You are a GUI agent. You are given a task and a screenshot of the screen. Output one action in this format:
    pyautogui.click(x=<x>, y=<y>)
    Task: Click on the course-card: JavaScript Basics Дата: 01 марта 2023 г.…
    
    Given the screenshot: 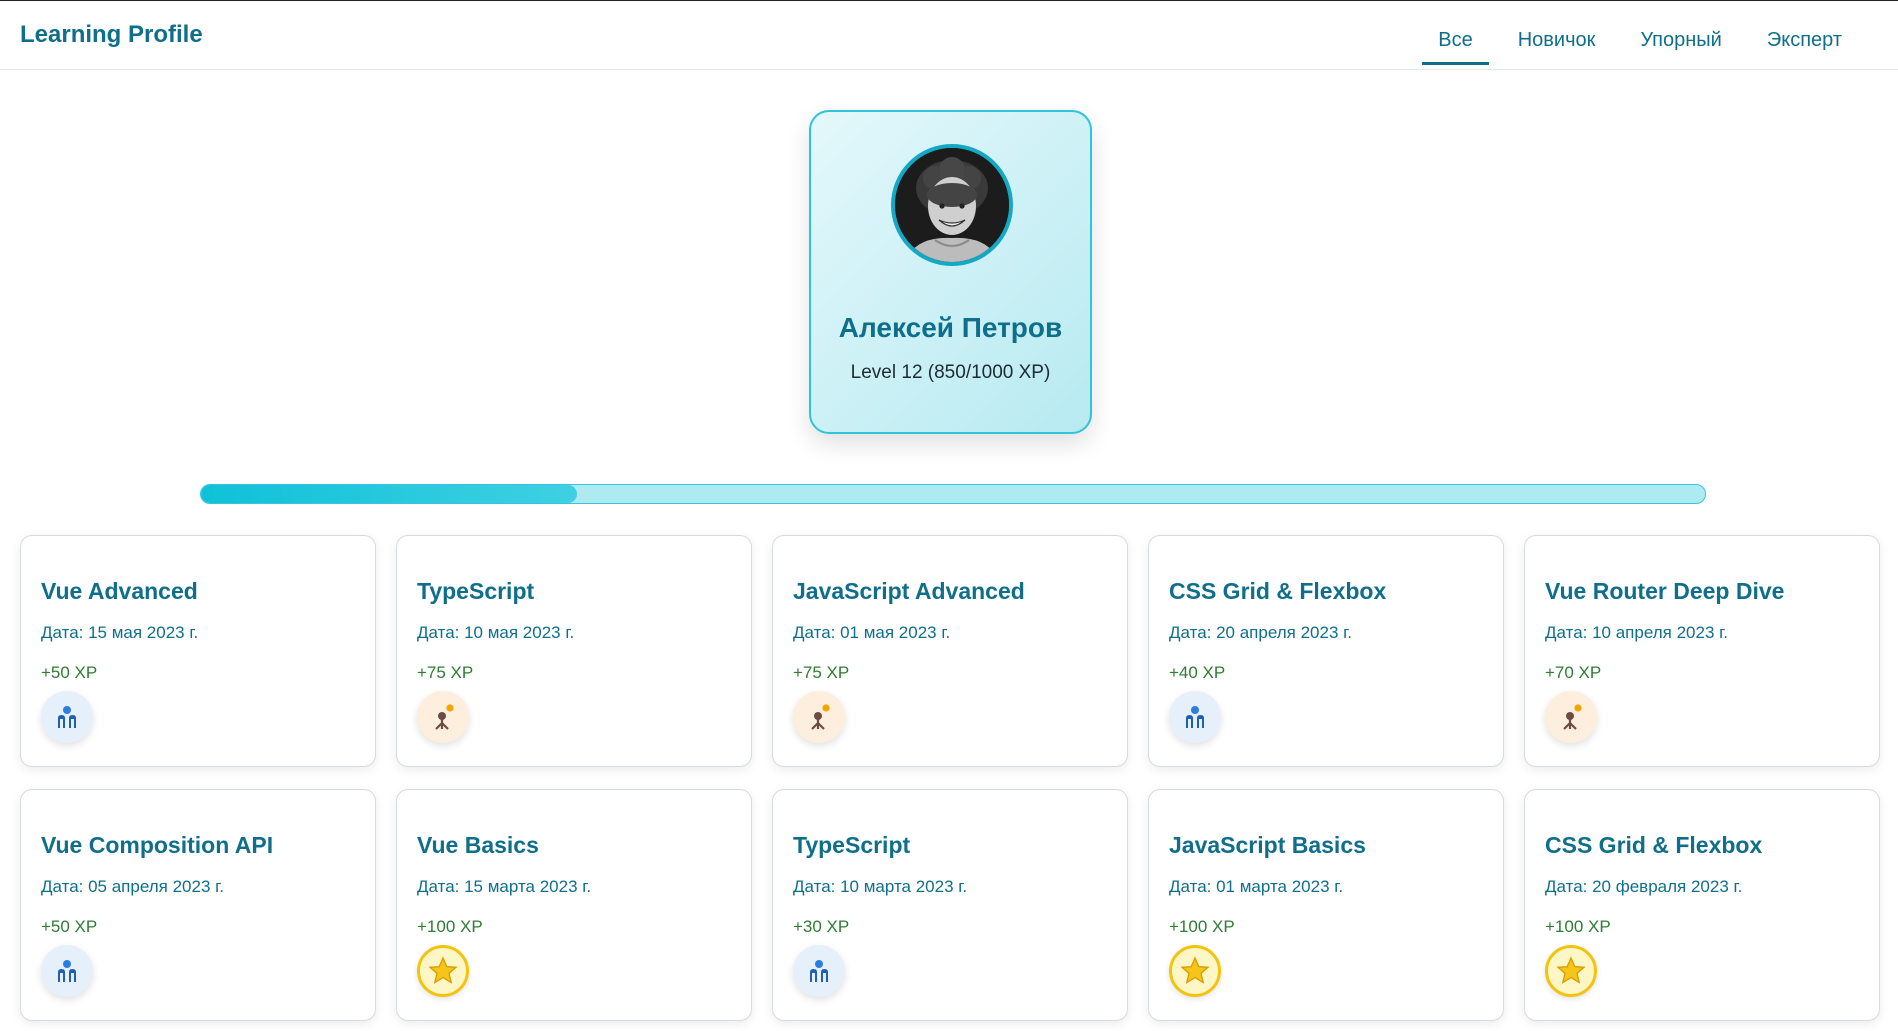 What is the action you would take?
    pyautogui.click(x=1326, y=905)
    